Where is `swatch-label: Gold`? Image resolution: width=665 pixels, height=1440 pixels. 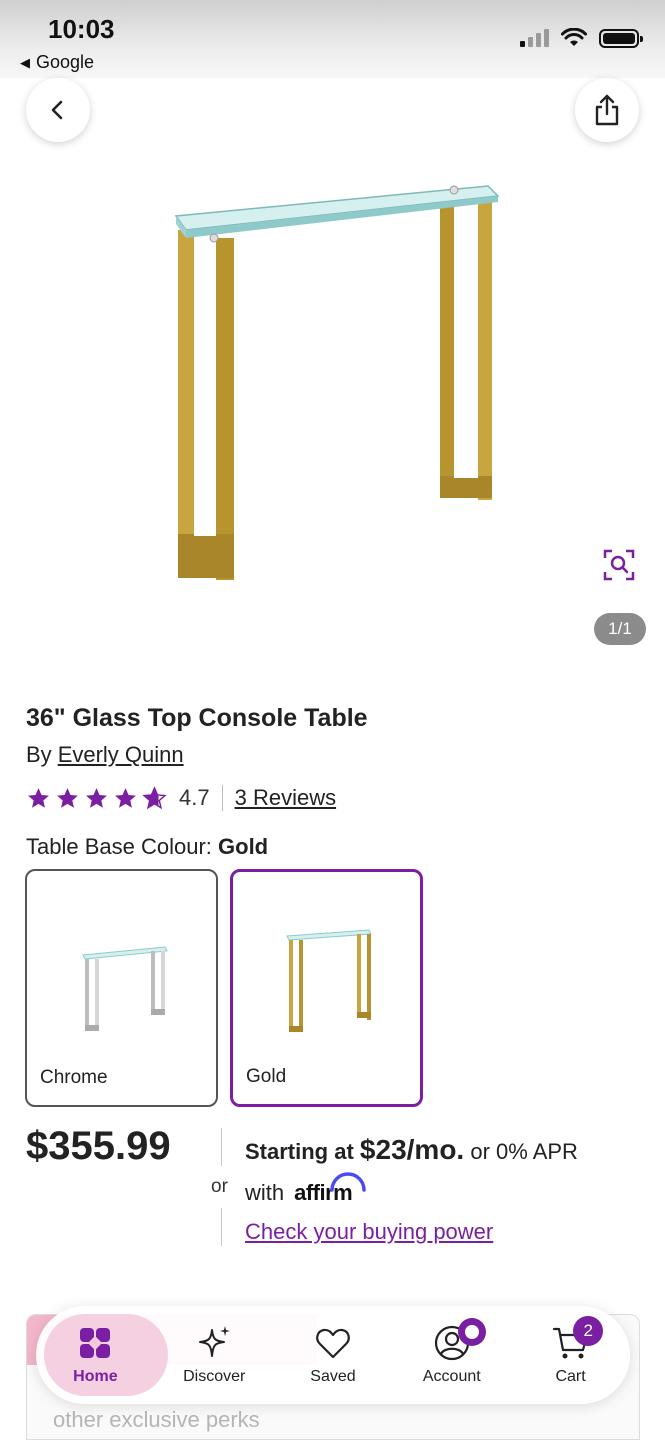 swatch-label: Gold is located at coordinates (266, 1076).